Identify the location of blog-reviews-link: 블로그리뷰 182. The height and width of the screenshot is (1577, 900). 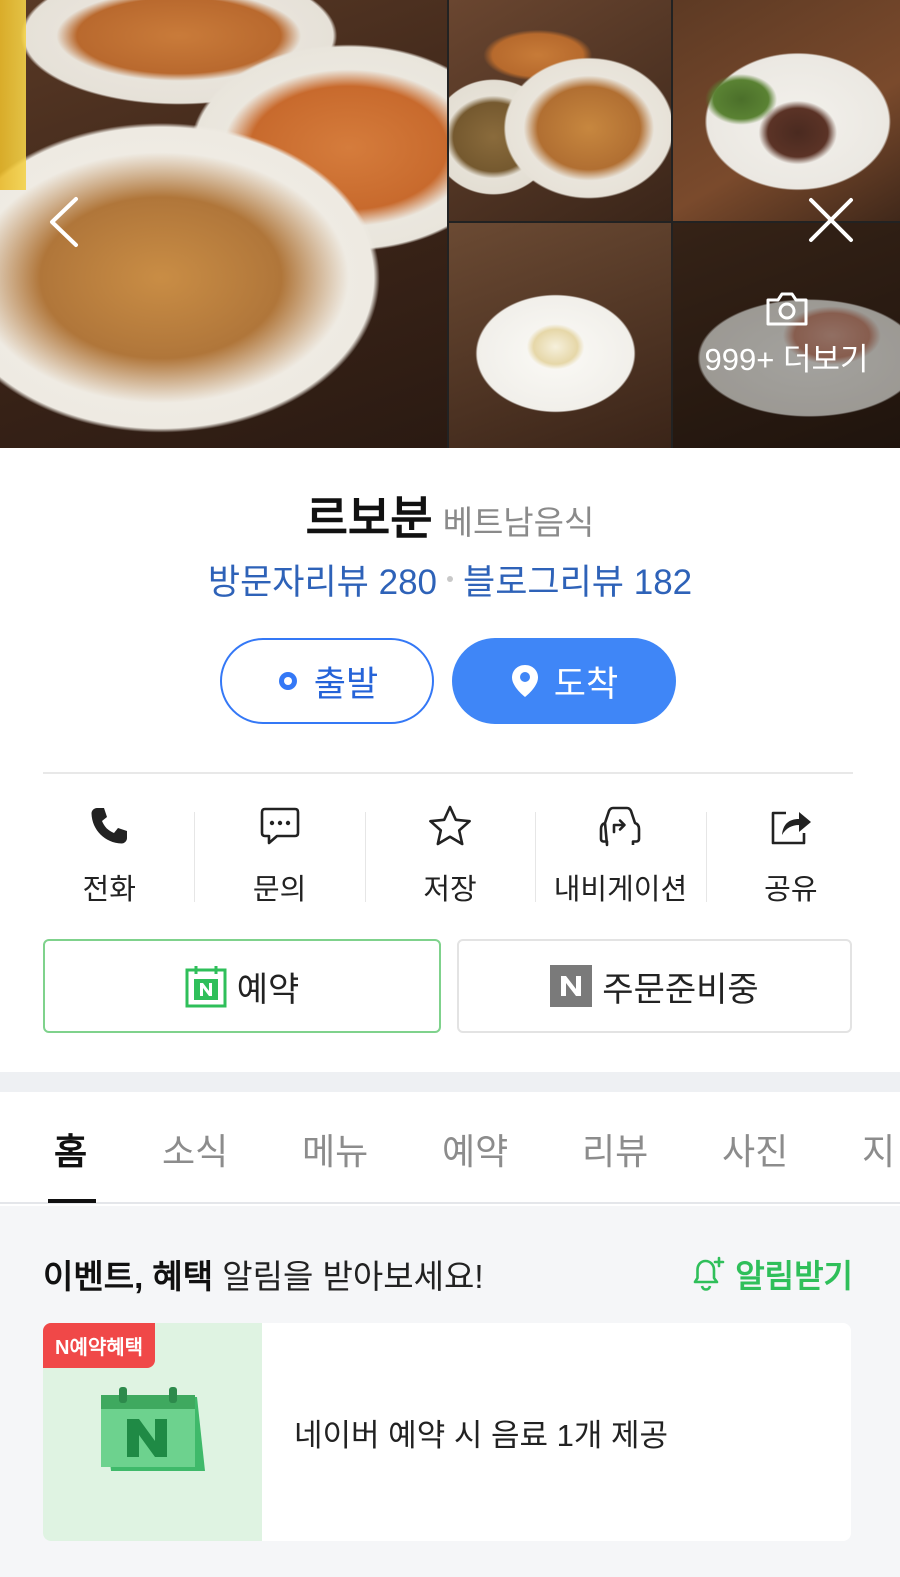
(577, 582).